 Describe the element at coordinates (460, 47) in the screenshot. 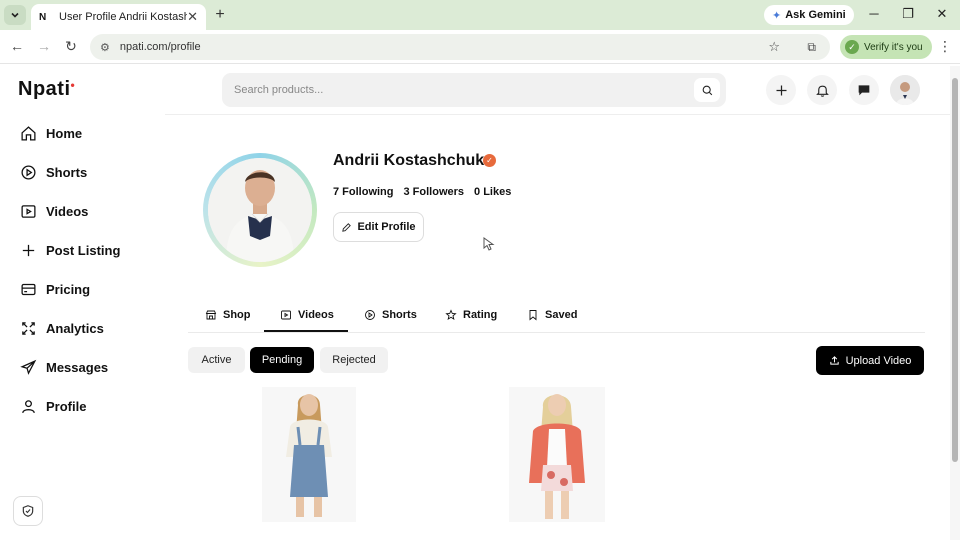

I see `url-field: ⚙ npati.com/profile ☆ ⧉` at that location.